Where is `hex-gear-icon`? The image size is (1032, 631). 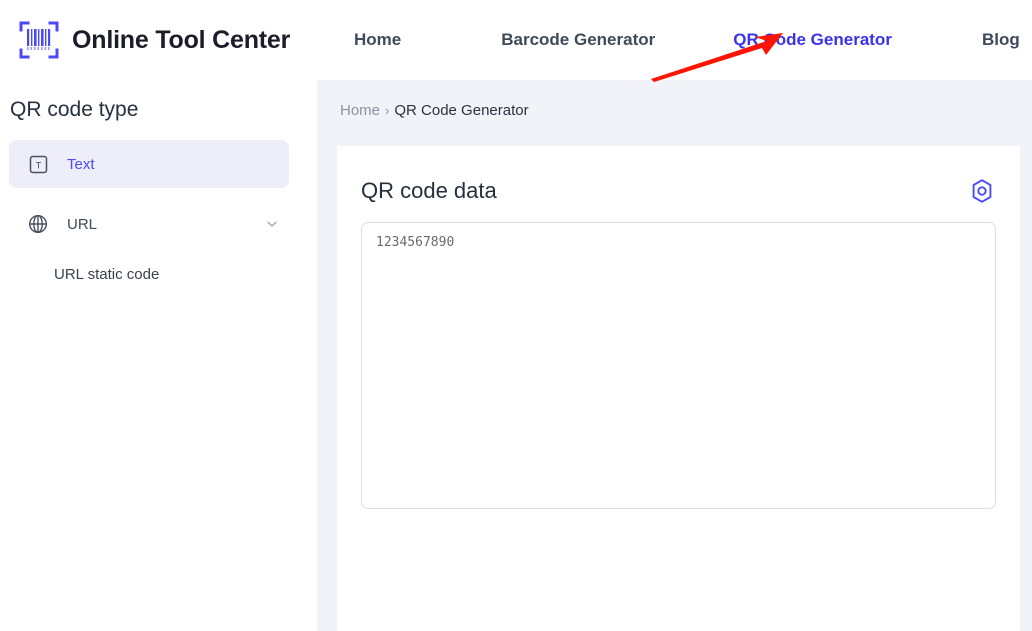
hex-gear-icon is located at coordinates (982, 191).